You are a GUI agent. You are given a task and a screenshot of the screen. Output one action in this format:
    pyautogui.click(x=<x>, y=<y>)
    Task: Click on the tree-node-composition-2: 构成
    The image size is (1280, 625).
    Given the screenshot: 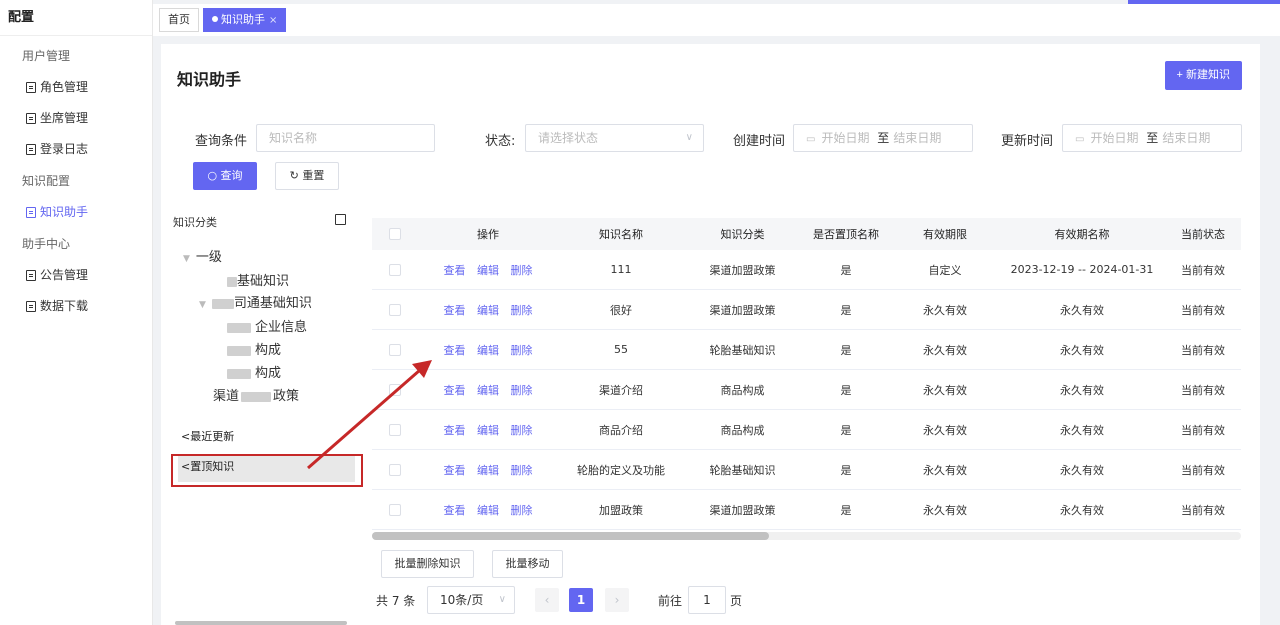 What is the action you would take?
    pyautogui.click(x=254, y=371)
    